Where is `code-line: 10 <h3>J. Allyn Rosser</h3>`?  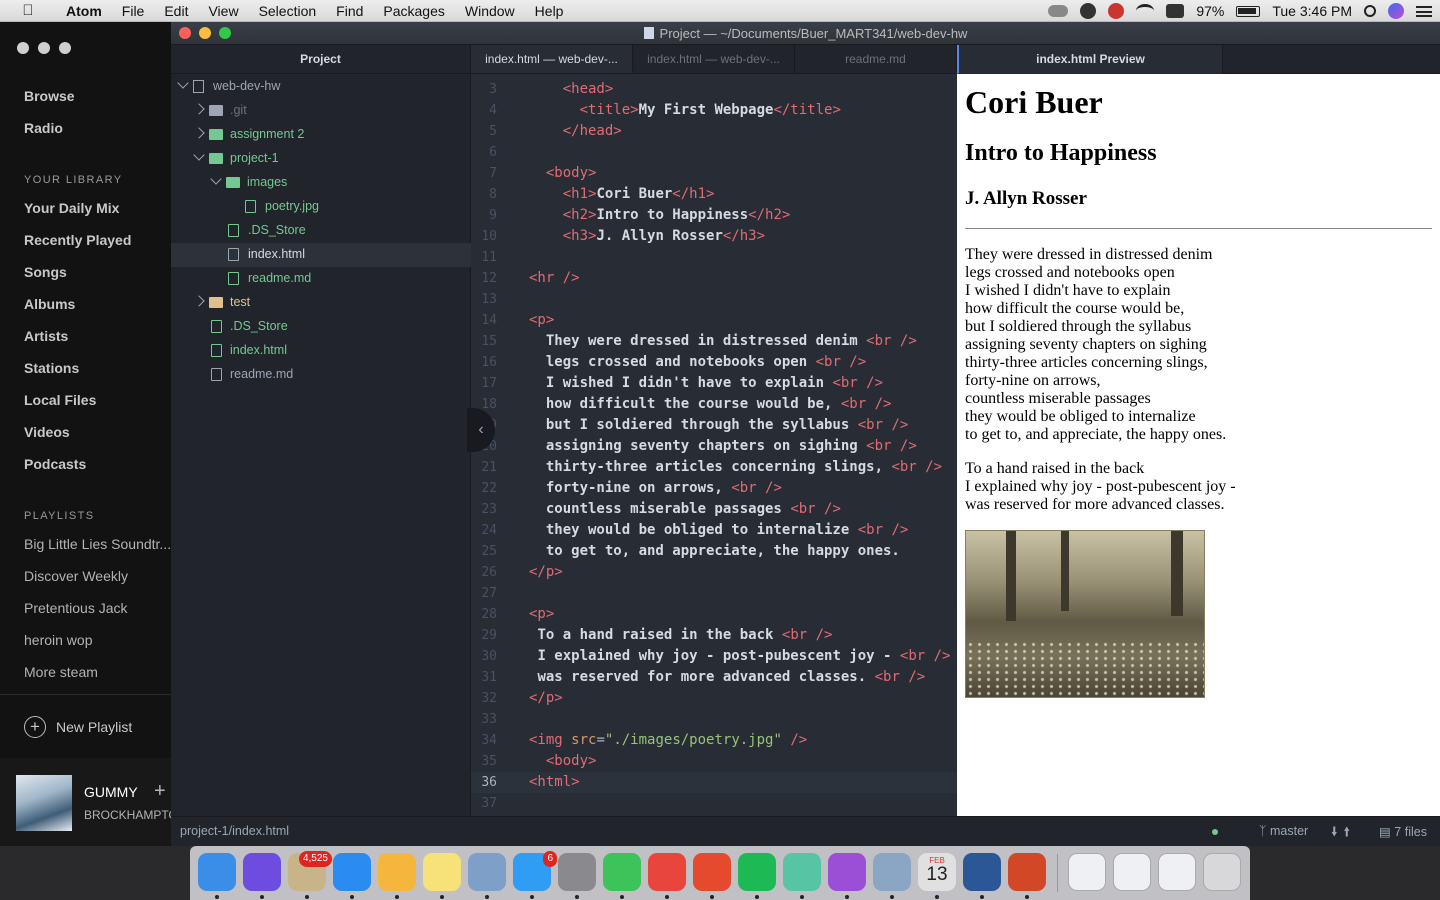
code-line: 10 <h3>J. Allyn Rosser</h3> is located at coordinates (714, 236).